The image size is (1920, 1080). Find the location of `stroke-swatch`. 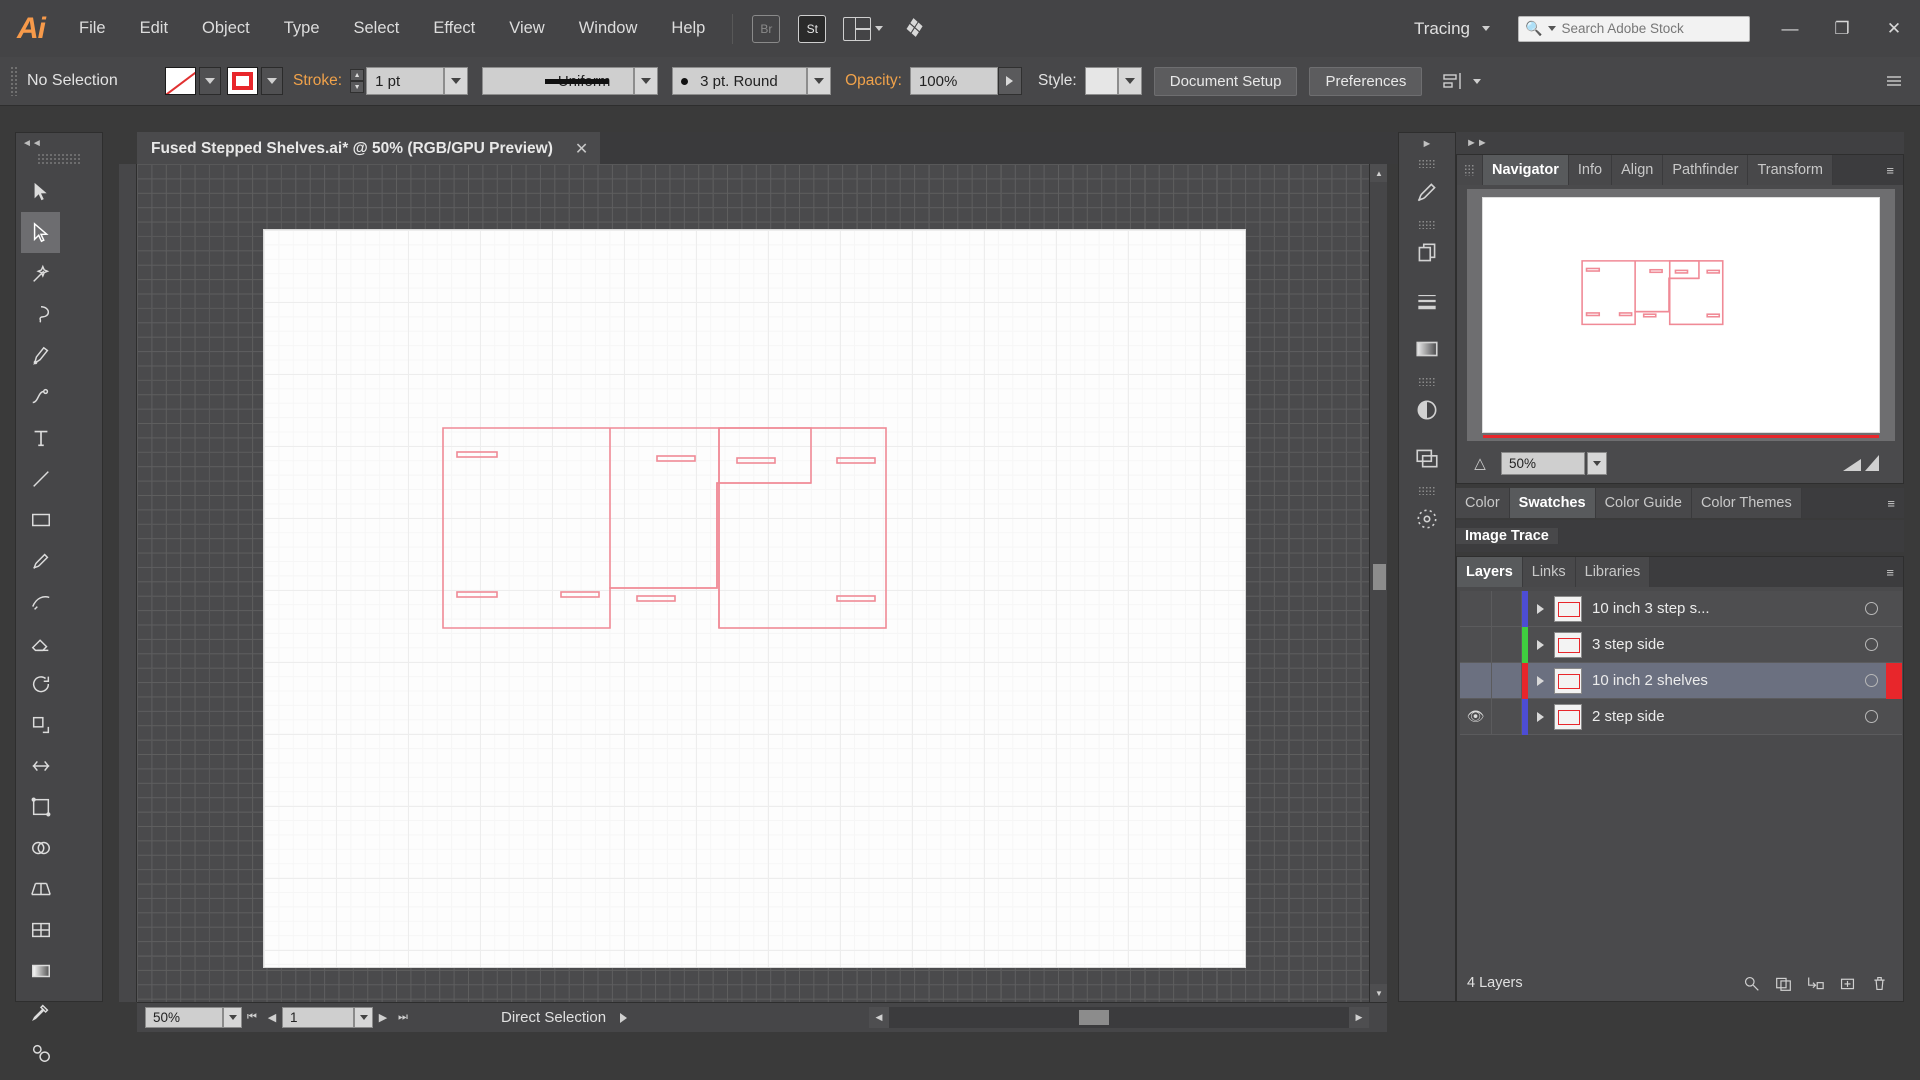

stroke-swatch is located at coordinates (242, 81).